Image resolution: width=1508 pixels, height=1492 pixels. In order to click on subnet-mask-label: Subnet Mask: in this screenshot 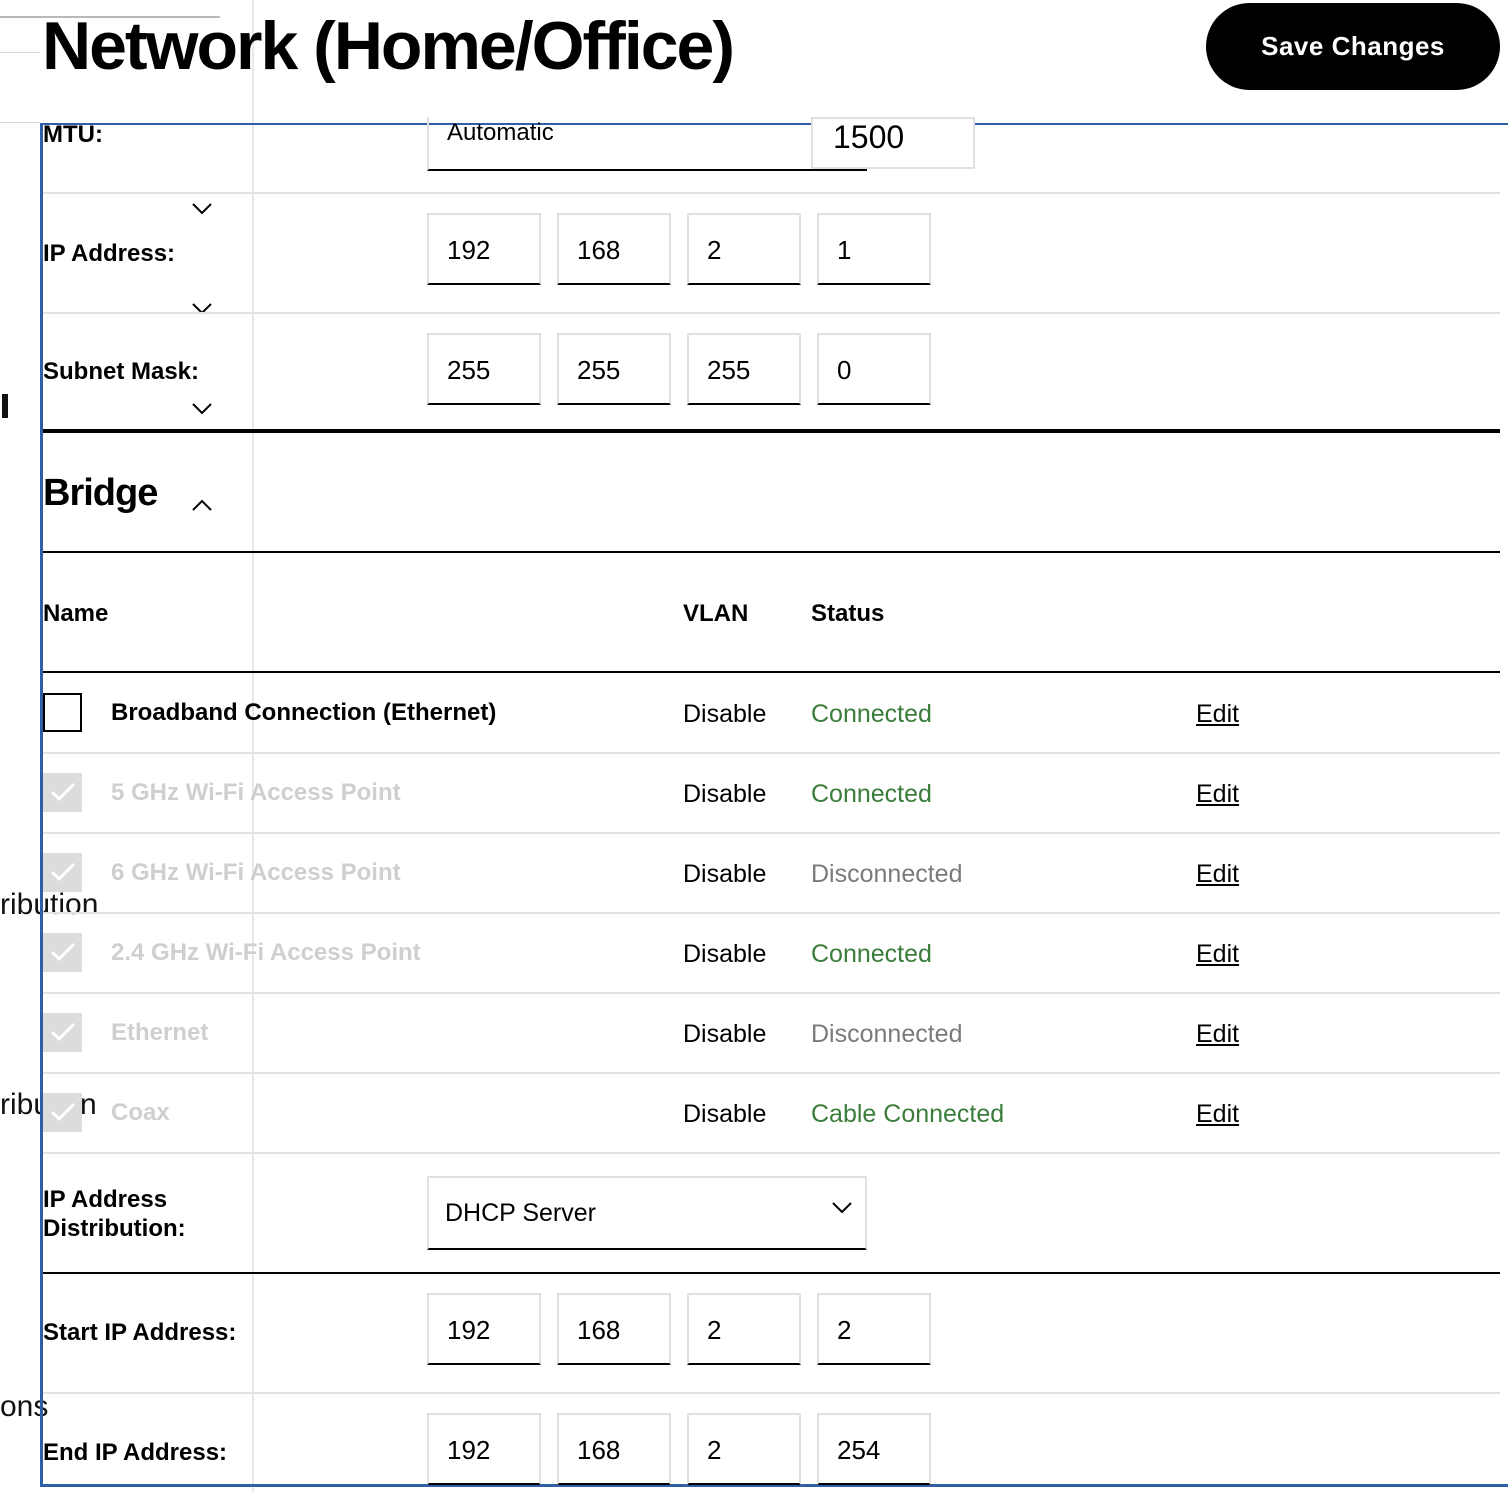, I will do `click(121, 371)`.